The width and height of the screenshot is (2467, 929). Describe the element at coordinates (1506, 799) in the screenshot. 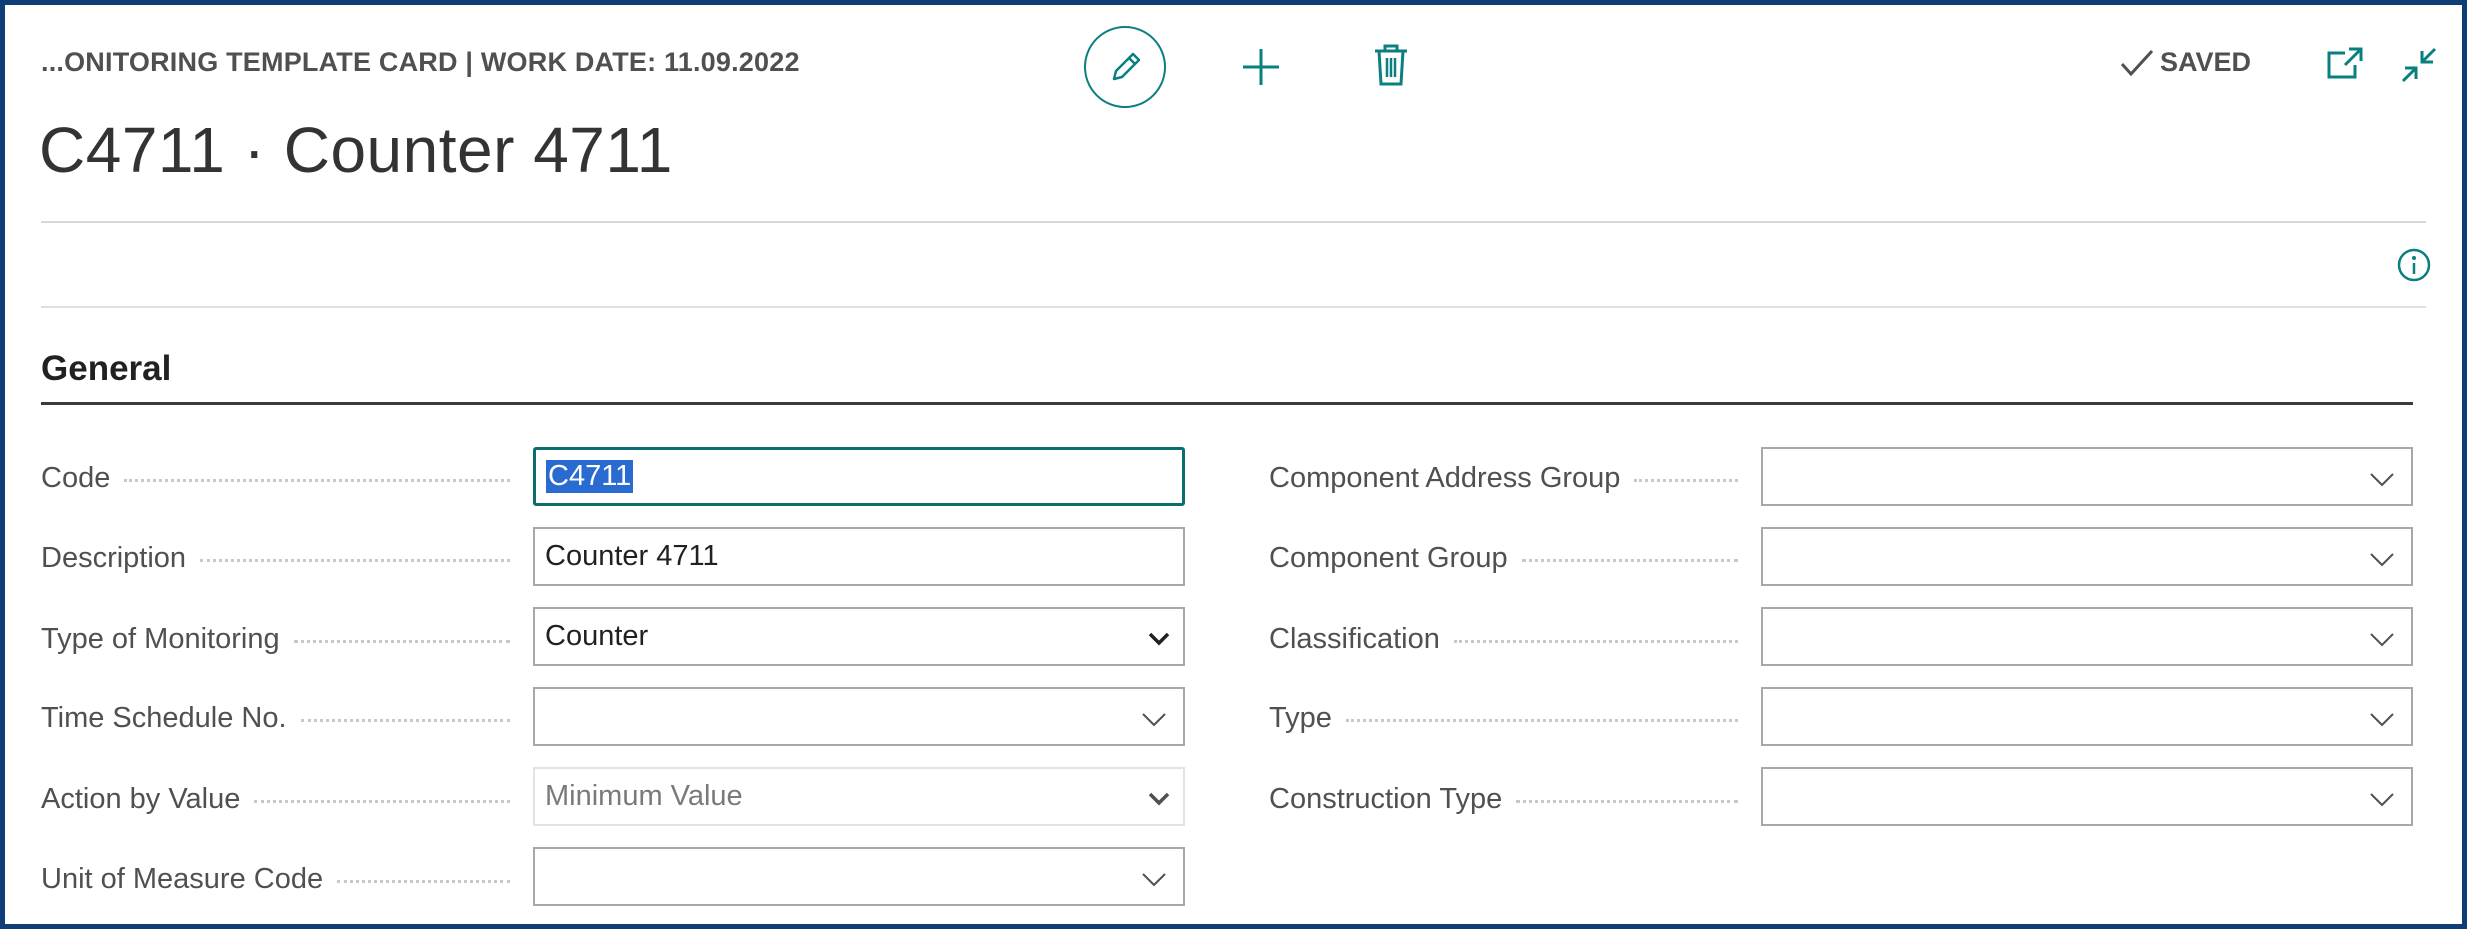

I see `construction-type-label: Construction Type` at that location.